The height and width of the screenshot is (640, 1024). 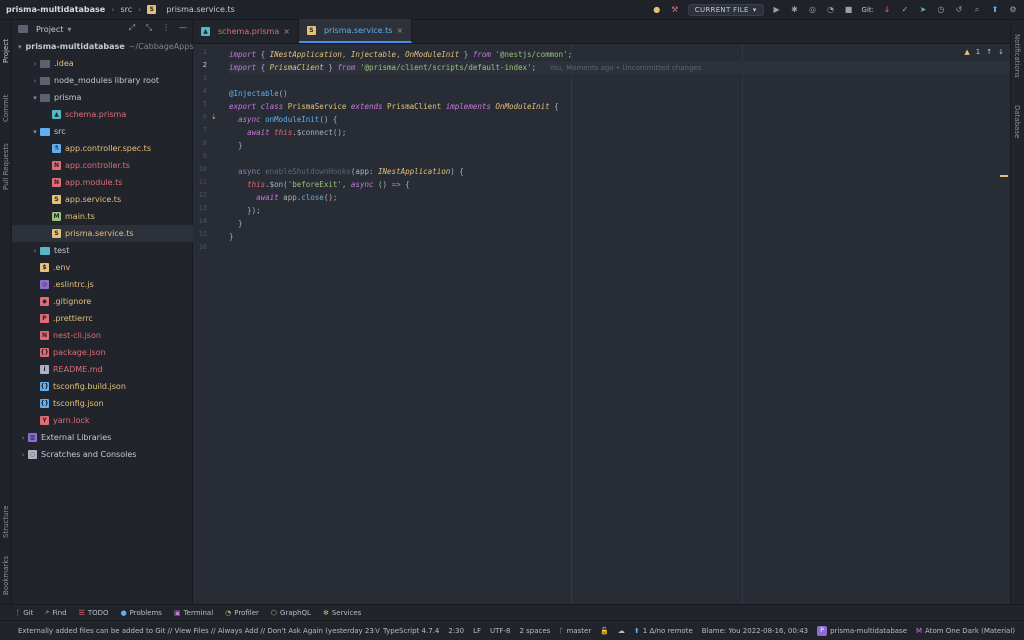 What do you see at coordinates (141, 613) in the screenshot?
I see `tool-problems: ● Problems` at bounding box center [141, 613].